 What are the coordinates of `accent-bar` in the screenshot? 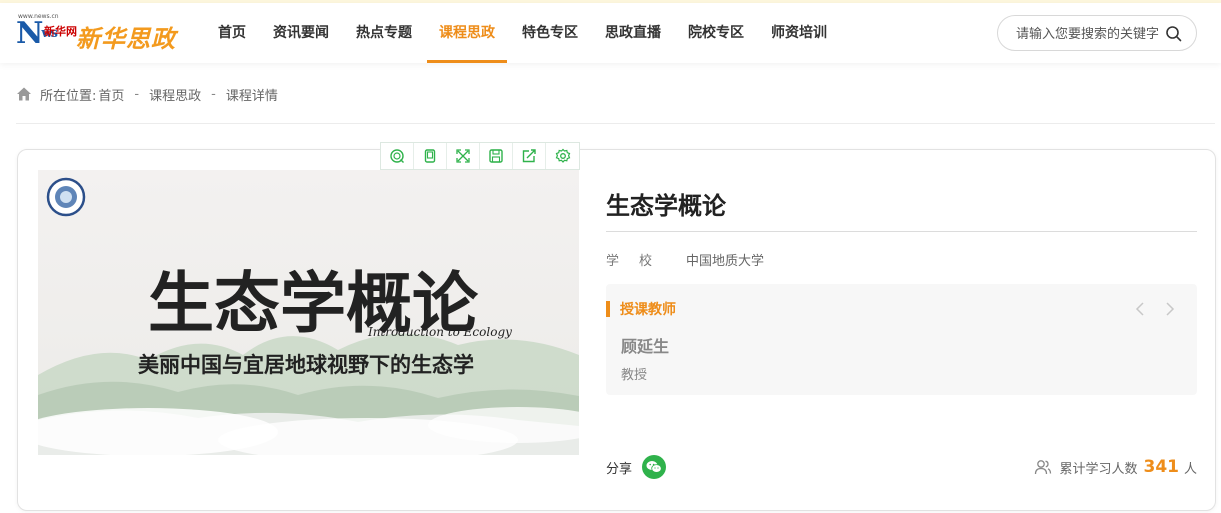 It's located at (608, 309).